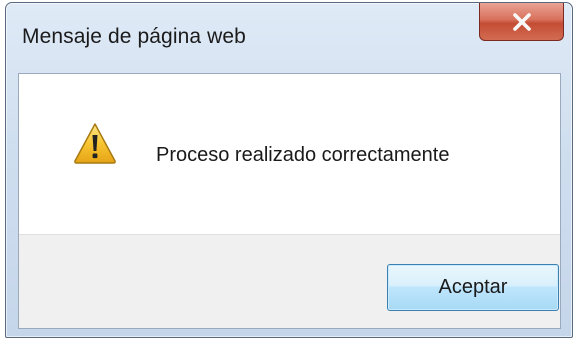 The width and height of the screenshot is (580, 343). I want to click on dialog-message: Proceso realizado correctamente, so click(303, 155).